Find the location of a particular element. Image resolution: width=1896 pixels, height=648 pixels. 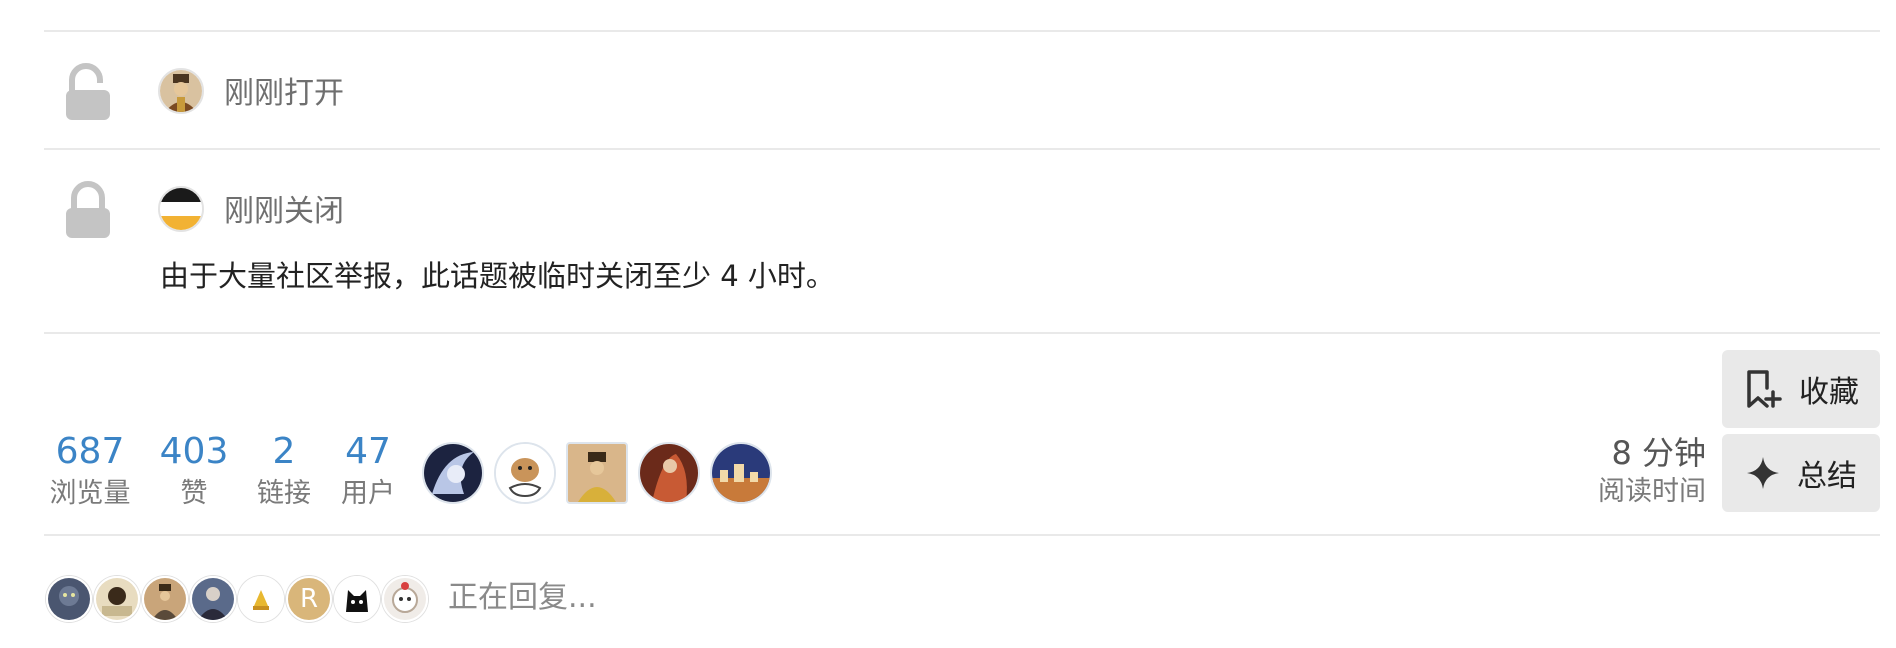

stat-label: 用户 is located at coordinates (368, 493).